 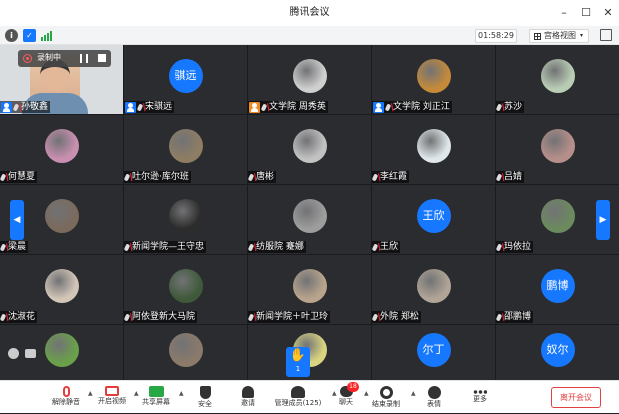 I want to click on participant-tile: 文学院 周秀英, so click(x=309, y=79).